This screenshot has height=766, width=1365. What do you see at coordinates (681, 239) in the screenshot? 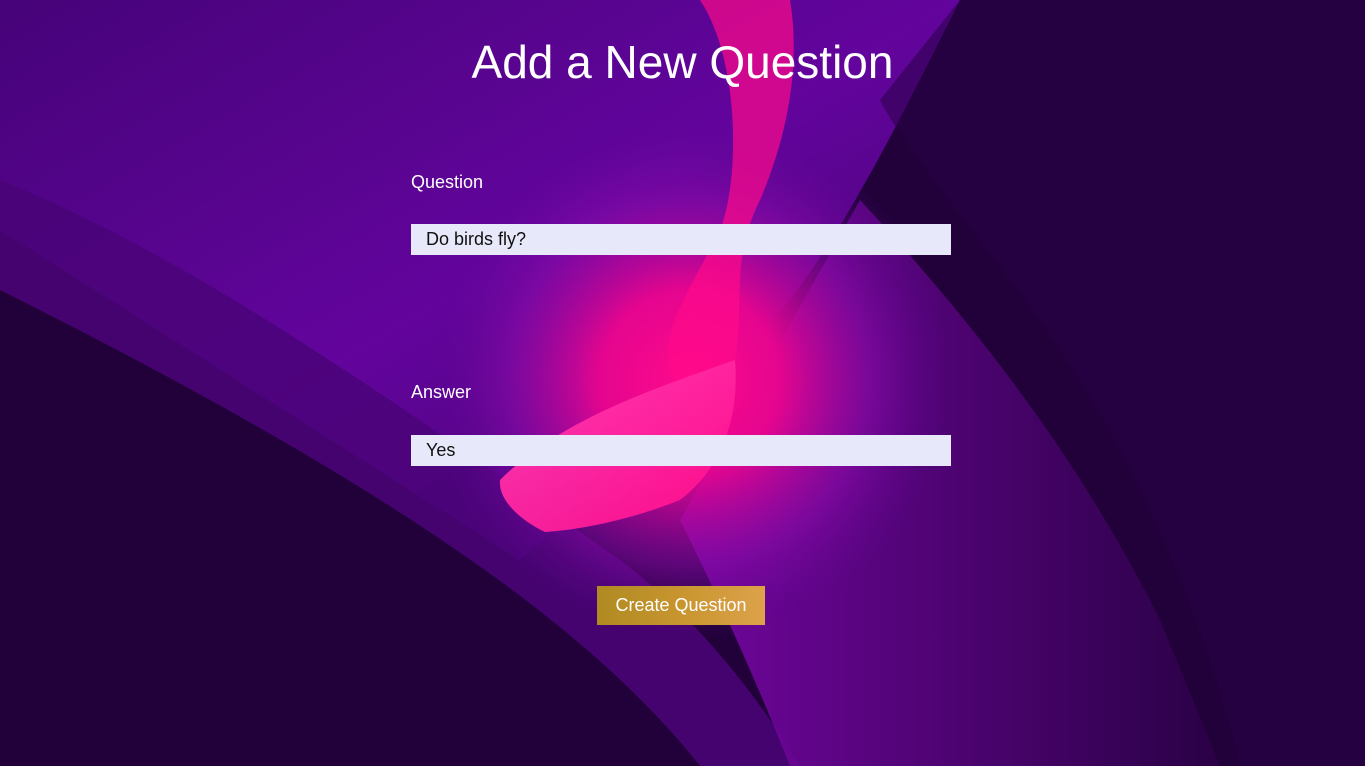
I see `question-input` at bounding box center [681, 239].